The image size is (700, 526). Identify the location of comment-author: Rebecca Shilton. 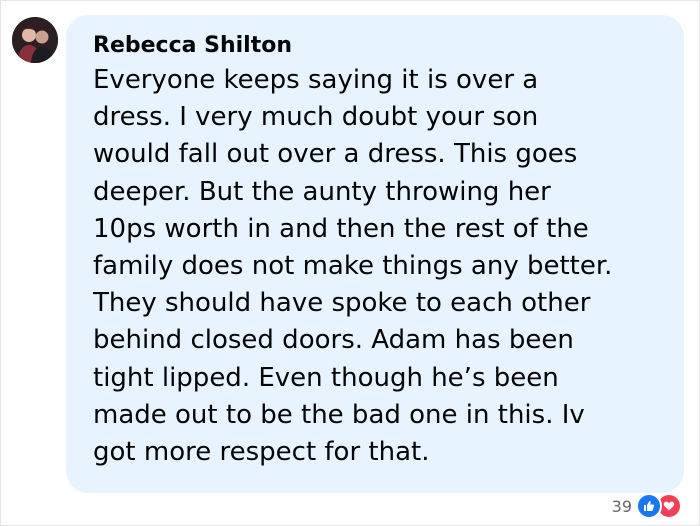
(192, 45).